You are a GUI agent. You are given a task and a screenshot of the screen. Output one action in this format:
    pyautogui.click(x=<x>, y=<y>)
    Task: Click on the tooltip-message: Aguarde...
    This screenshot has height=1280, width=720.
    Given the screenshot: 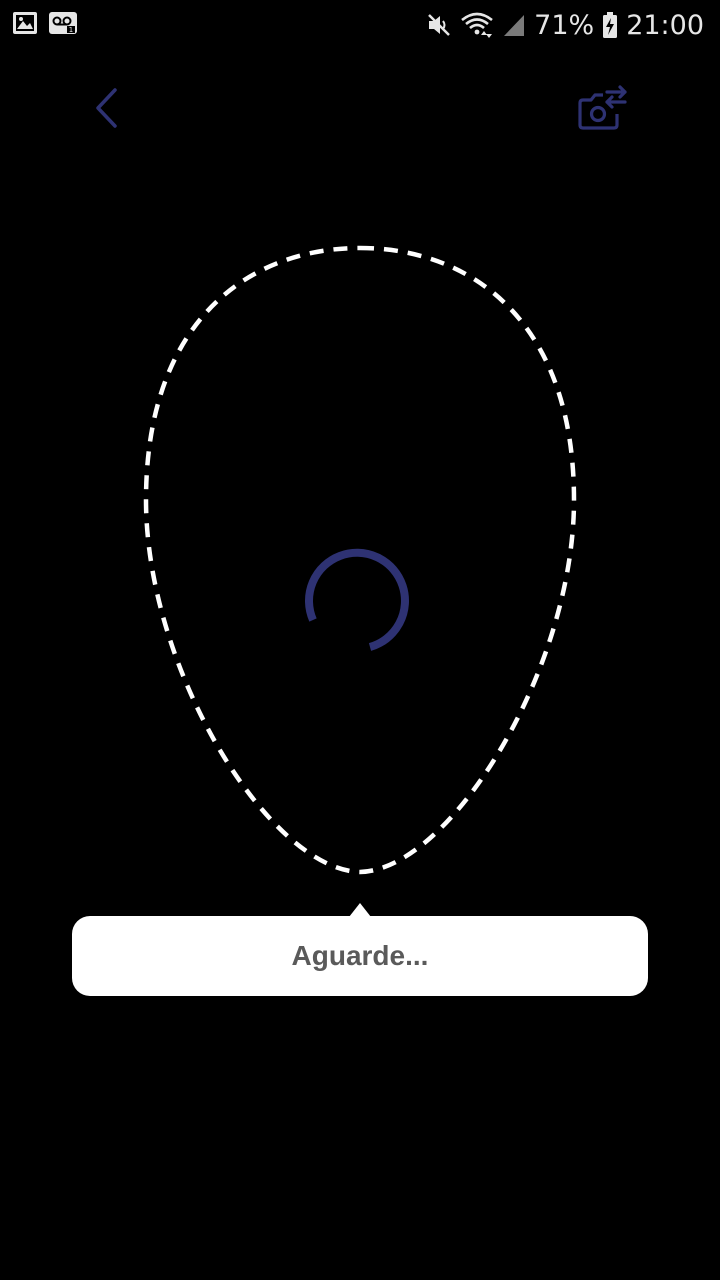 What is the action you would take?
    pyautogui.click(x=360, y=955)
    